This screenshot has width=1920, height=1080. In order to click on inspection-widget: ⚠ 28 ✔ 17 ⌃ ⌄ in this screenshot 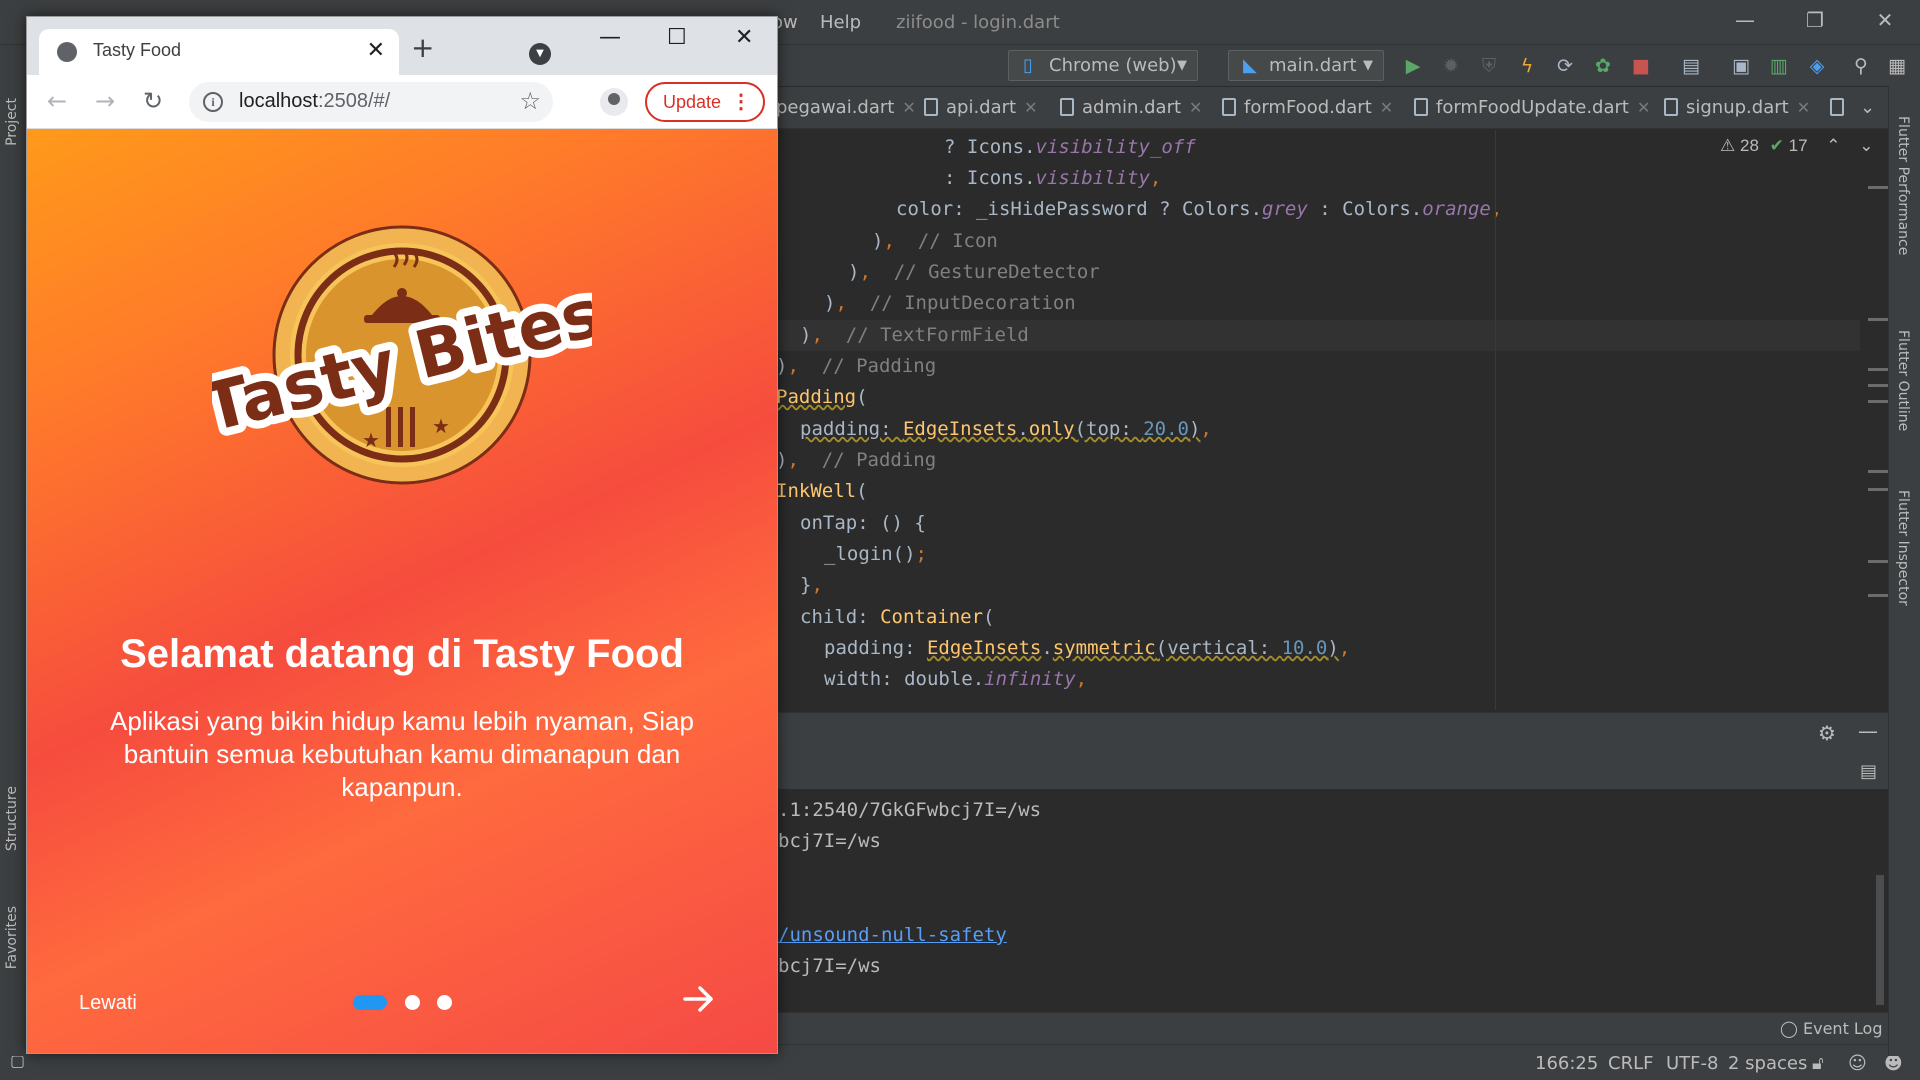, I will do `click(1797, 146)`.